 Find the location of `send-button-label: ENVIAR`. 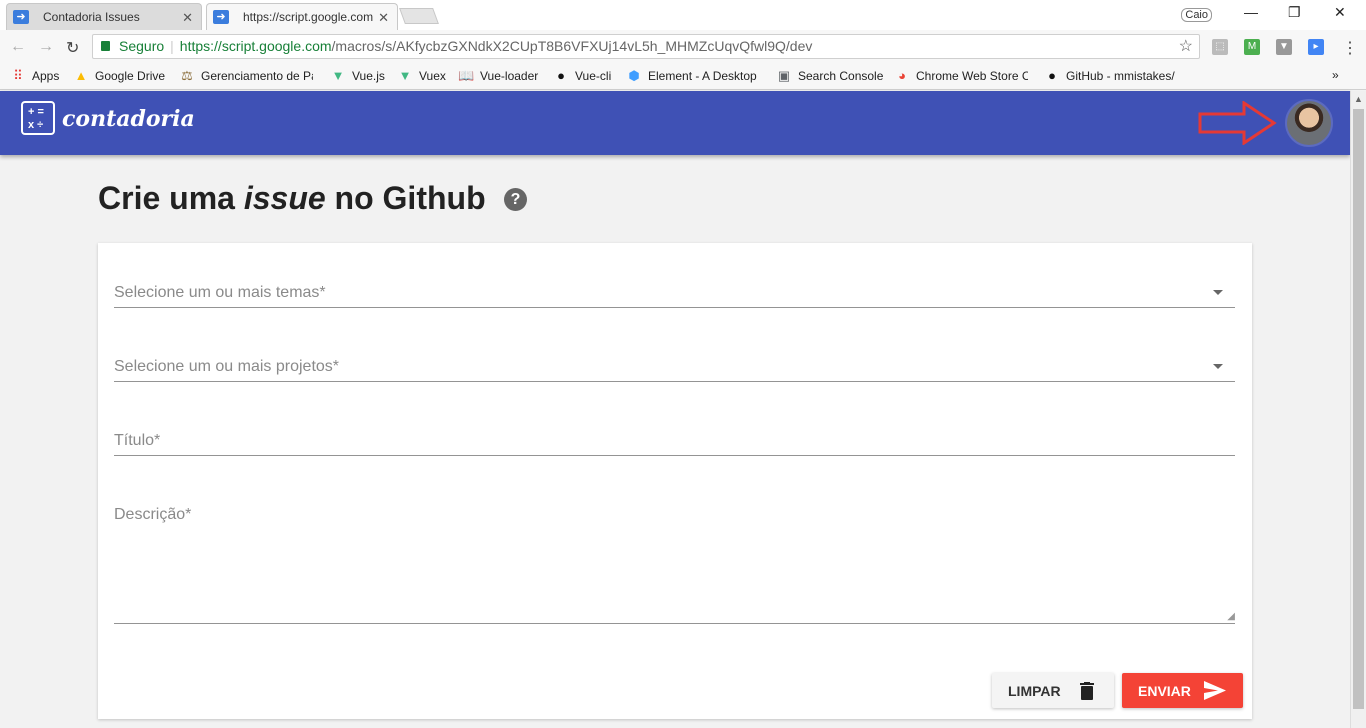

send-button-label: ENVIAR is located at coordinates (1164, 690).